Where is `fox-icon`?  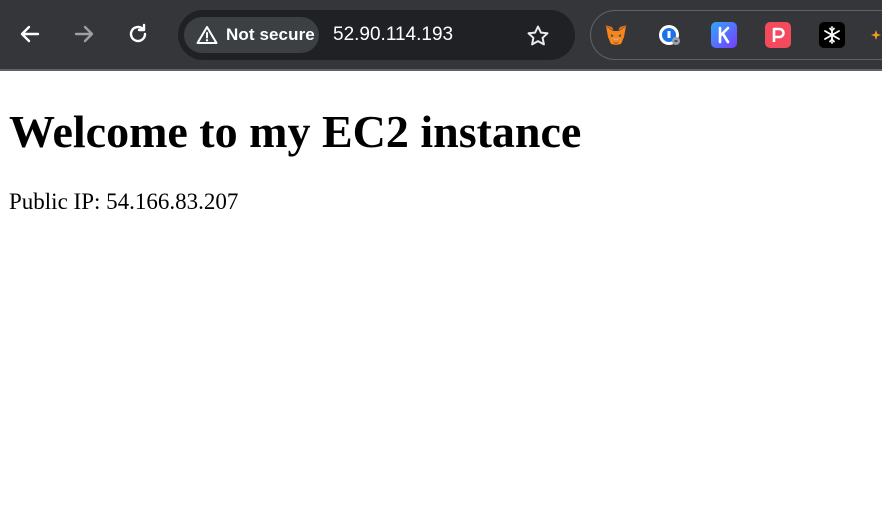 fox-icon is located at coordinates (616, 35).